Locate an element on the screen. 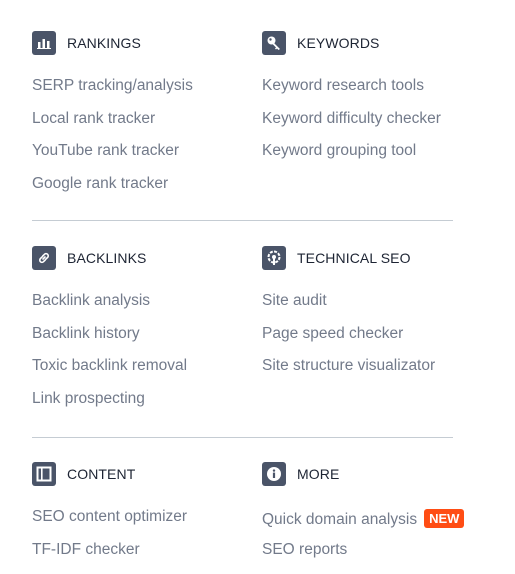 The image size is (515, 574). link-keyword-research: Keyword research tools is located at coordinates (377, 94).